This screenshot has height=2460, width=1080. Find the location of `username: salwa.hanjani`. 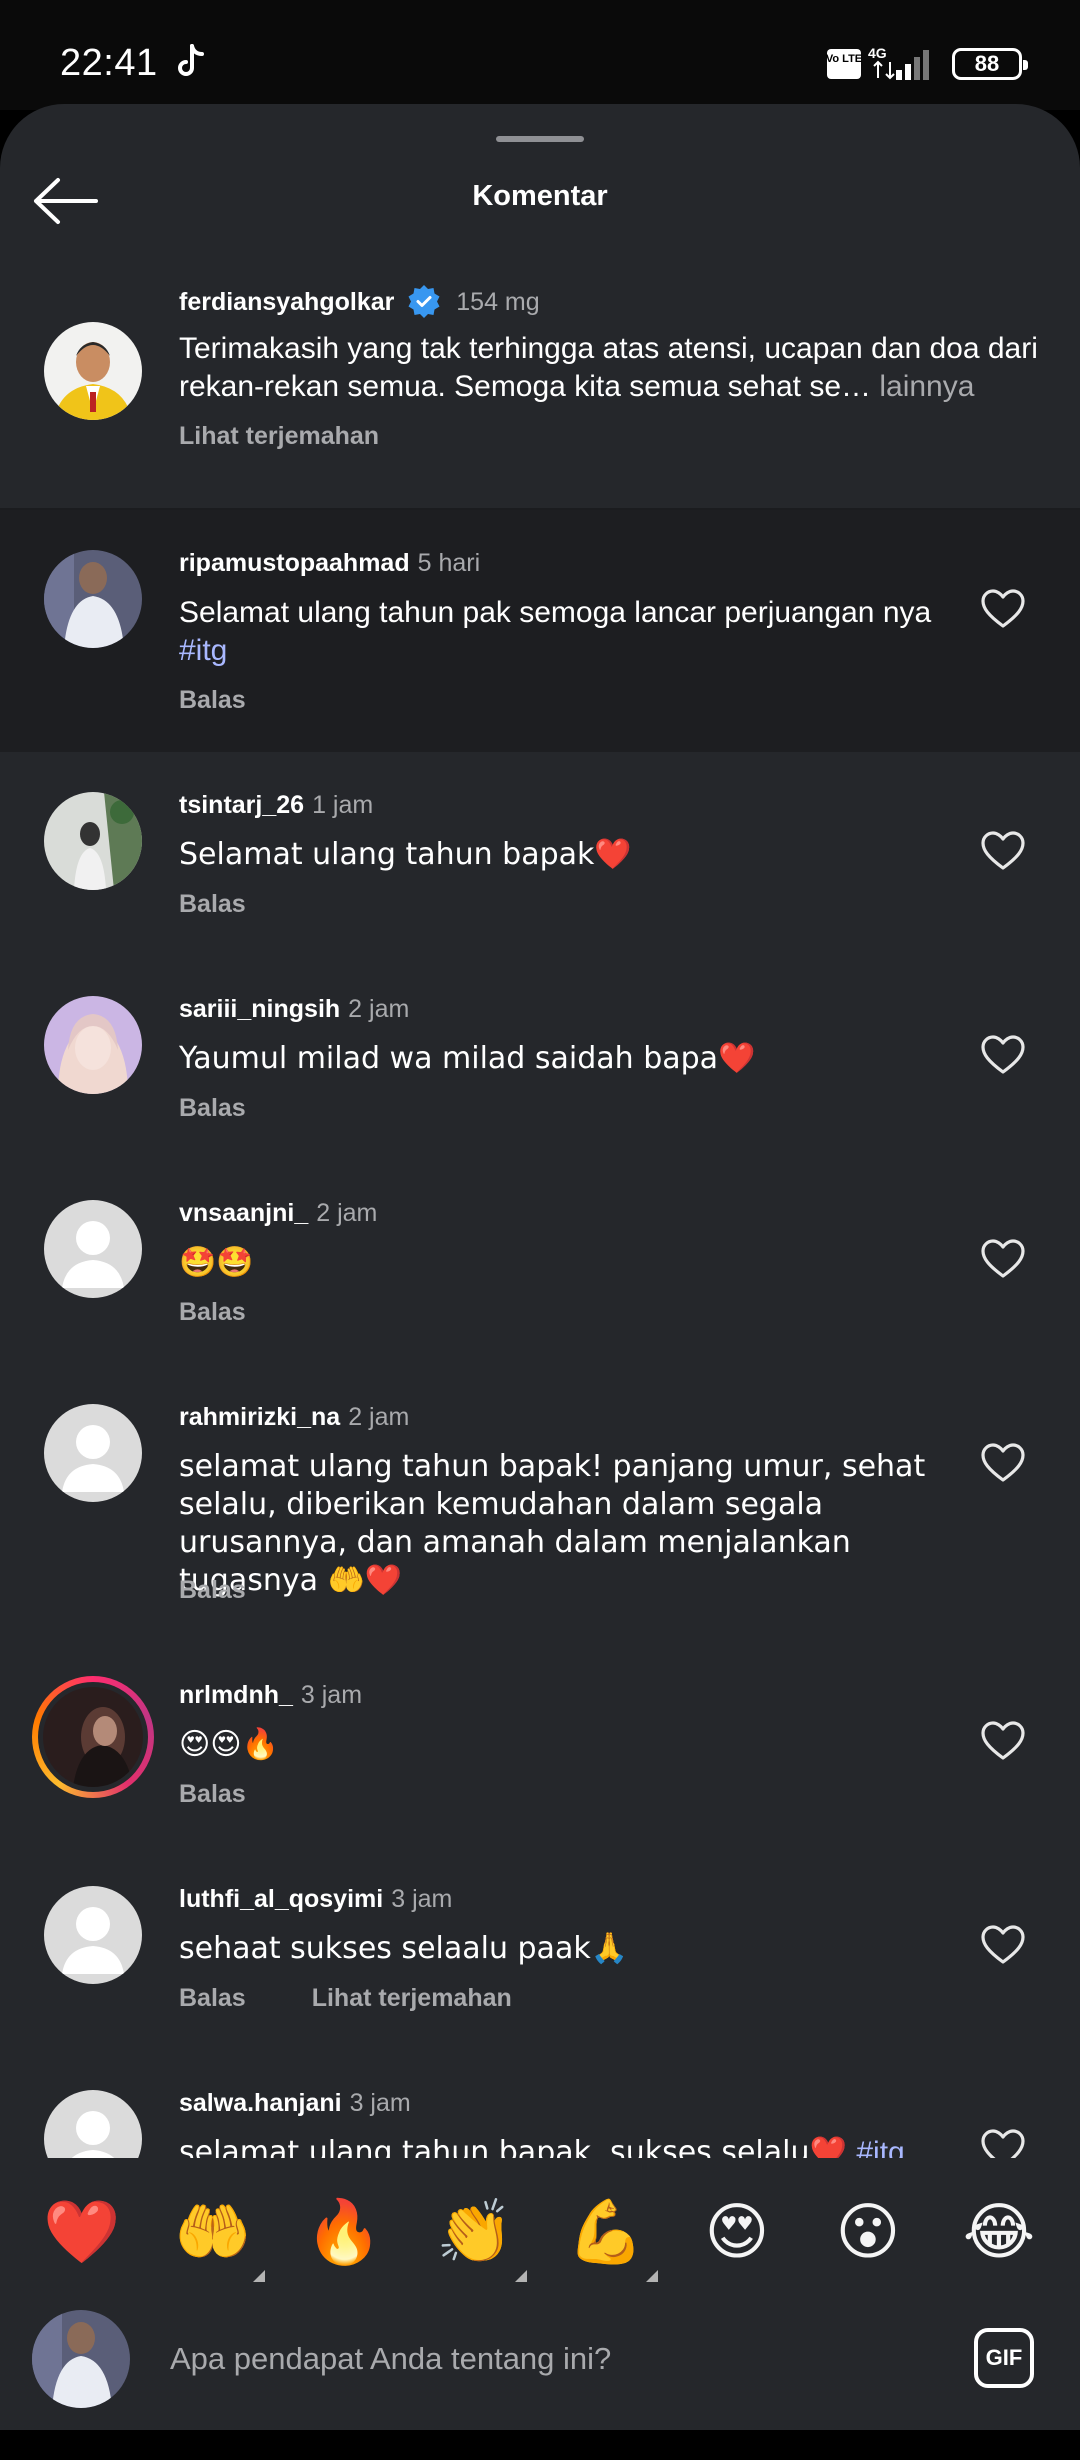

username: salwa.hanjani is located at coordinates (260, 2103).